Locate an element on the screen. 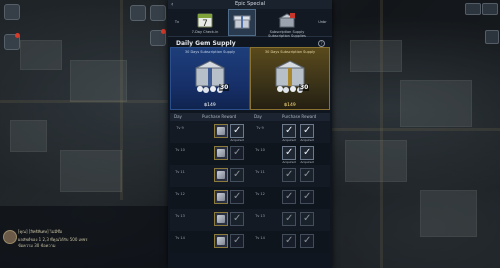  menu-icon is located at coordinates (12, 12).